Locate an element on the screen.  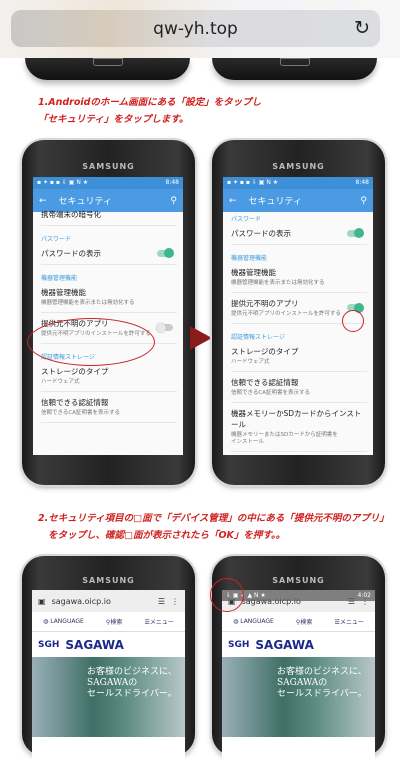
screen-title: セキュリティ is located at coordinates (275, 202).